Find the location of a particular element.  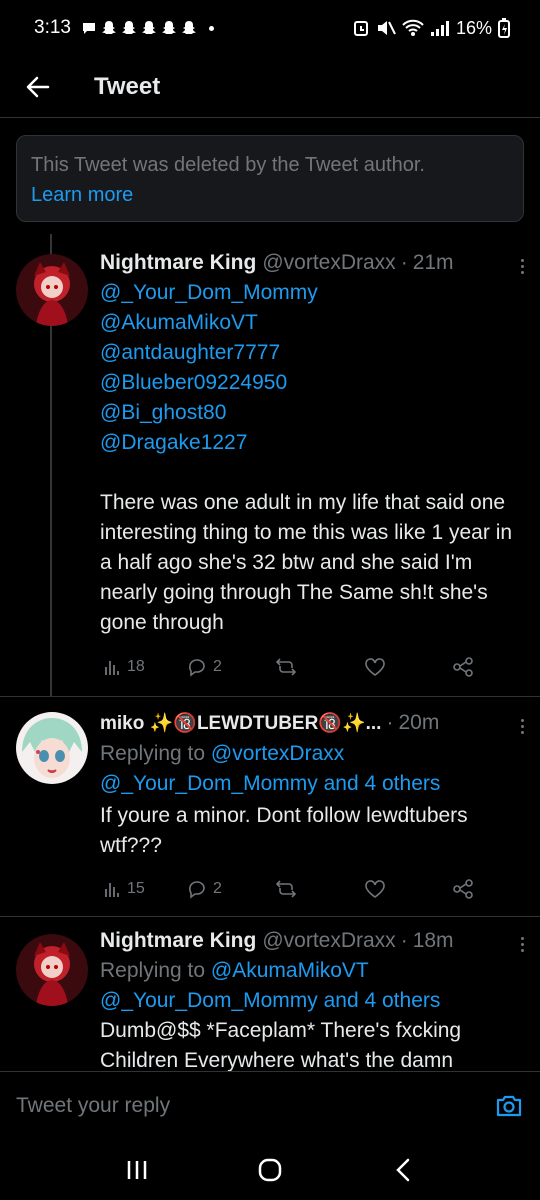

tweet-header: Nightmare King @vortexDraxx · 18m is located at coordinates (312, 941).